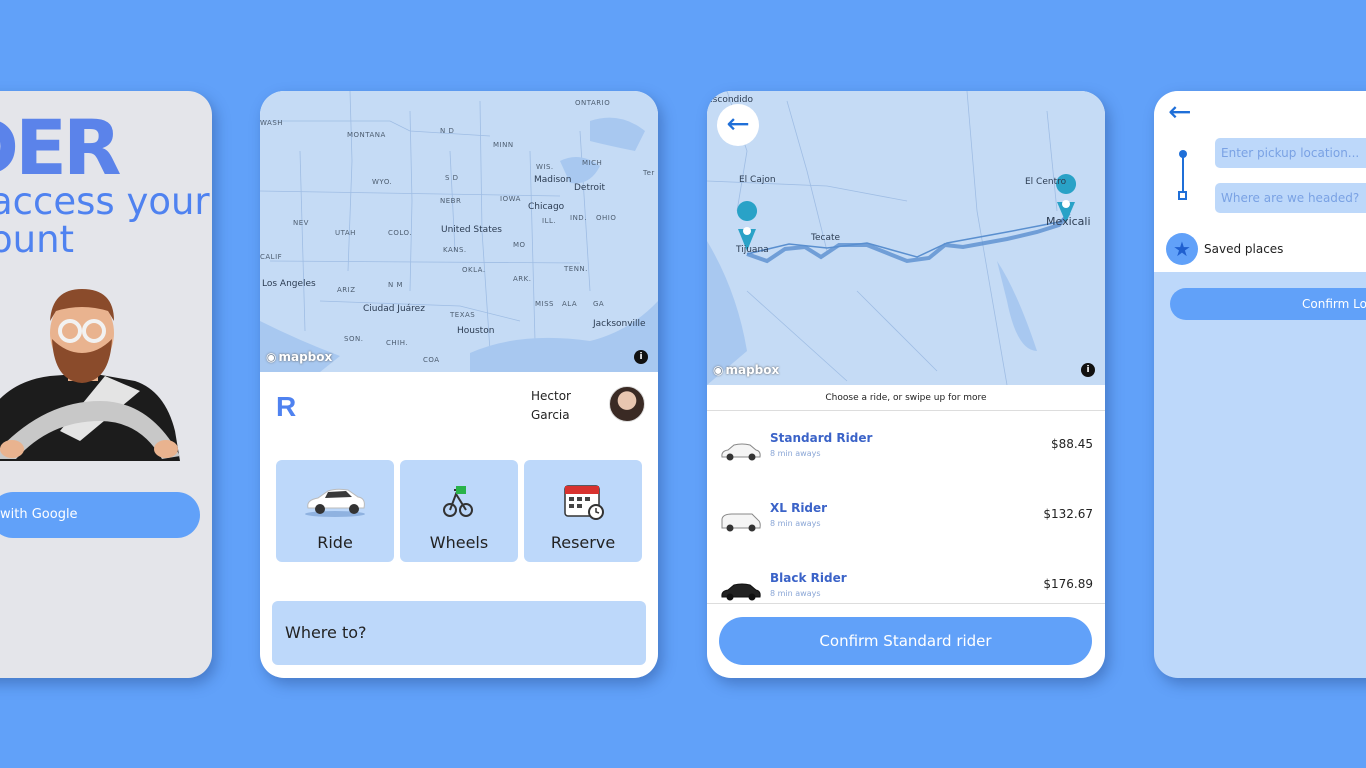 Image resolution: width=1366 pixels, height=768 pixels. I want to click on reserve-tile-label: Reserve, so click(583, 542).